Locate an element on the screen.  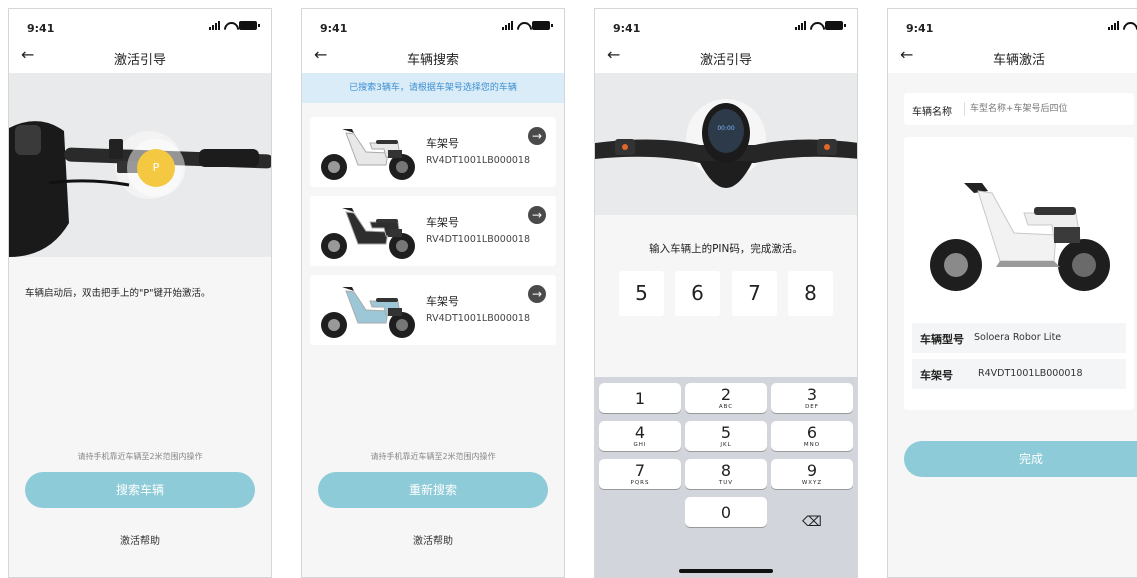
home-indicator is located at coordinates (726, 571).